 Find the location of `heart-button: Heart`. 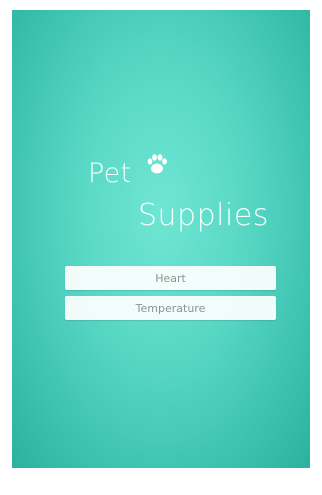

heart-button: Heart is located at coordinates (170, 278).